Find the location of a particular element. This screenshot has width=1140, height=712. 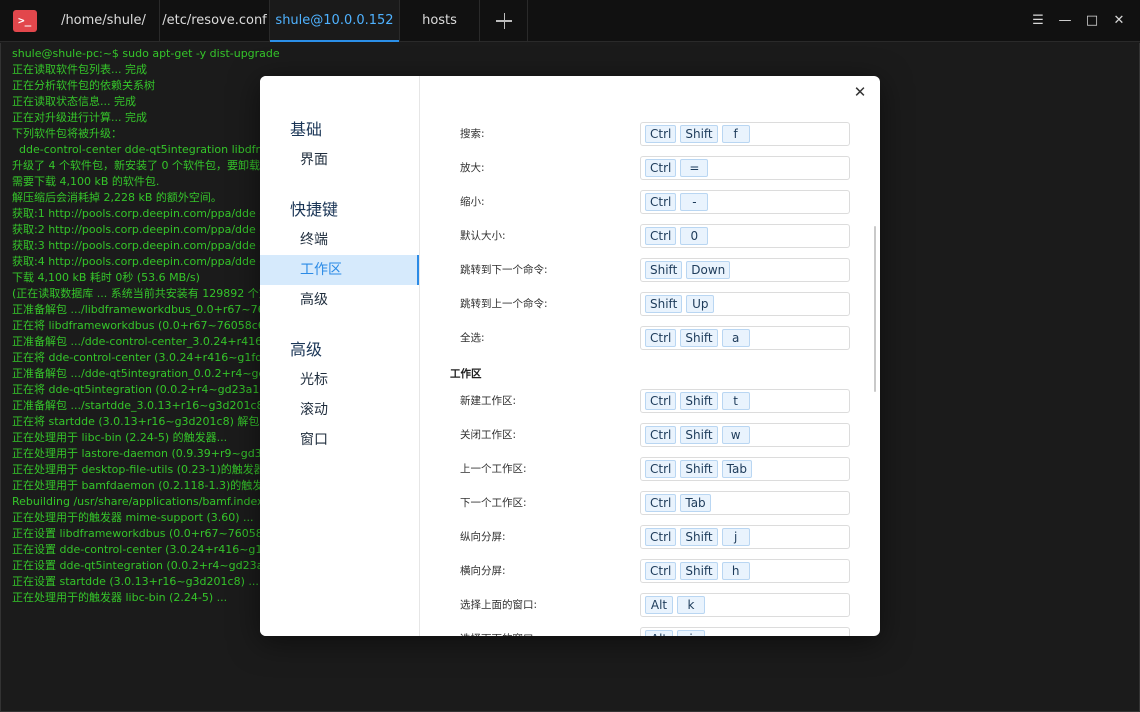

shortcut-key-field: Ctrl Shift Tab is located at coordinates (745, 469).